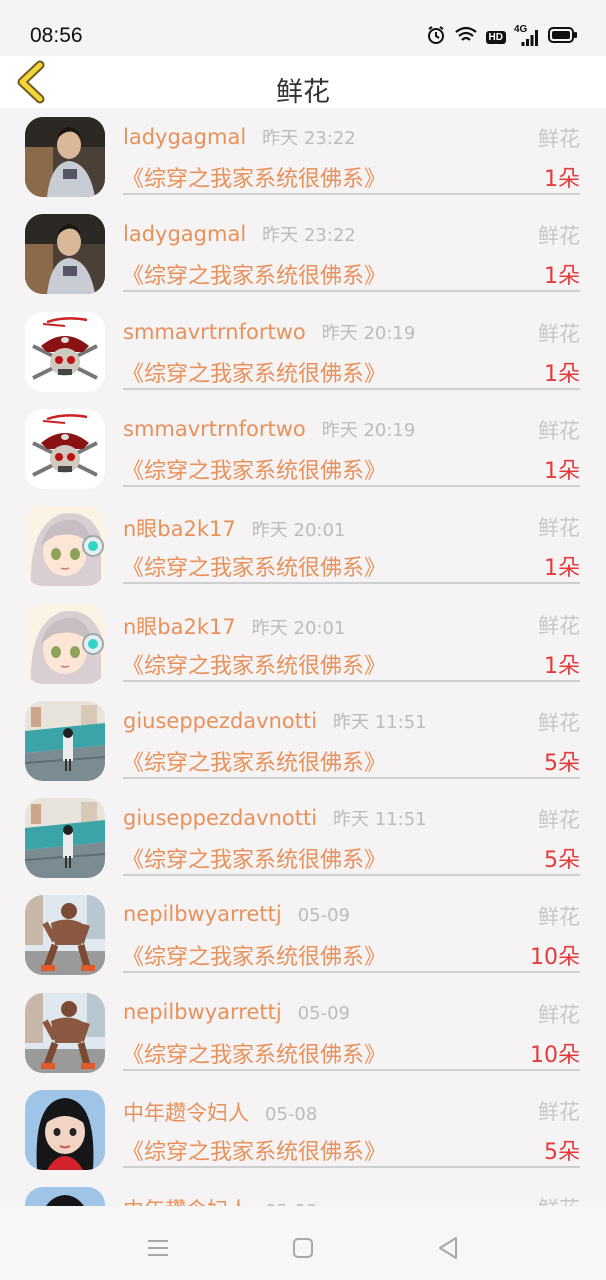  Describe the element at coordinates (202, 1012) in the screenshot. I see `username-text: nepilbwyarrettj` at that location.